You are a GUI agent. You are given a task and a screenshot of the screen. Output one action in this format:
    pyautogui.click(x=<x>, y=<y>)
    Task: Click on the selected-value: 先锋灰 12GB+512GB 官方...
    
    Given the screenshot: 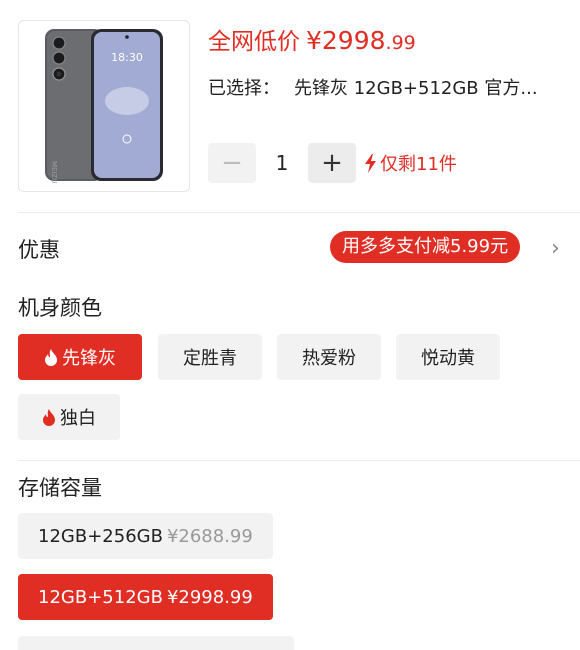 What is the action you would take?
    pyautogui.click(x=416, y=88)
    